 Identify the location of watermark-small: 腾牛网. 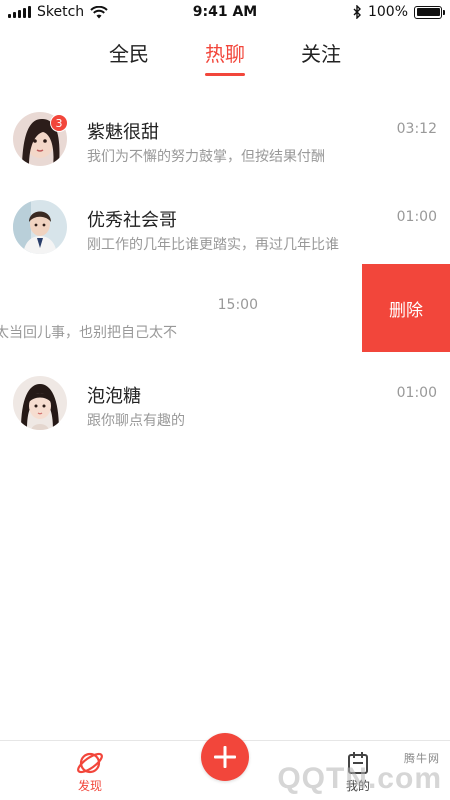
(422, 759).